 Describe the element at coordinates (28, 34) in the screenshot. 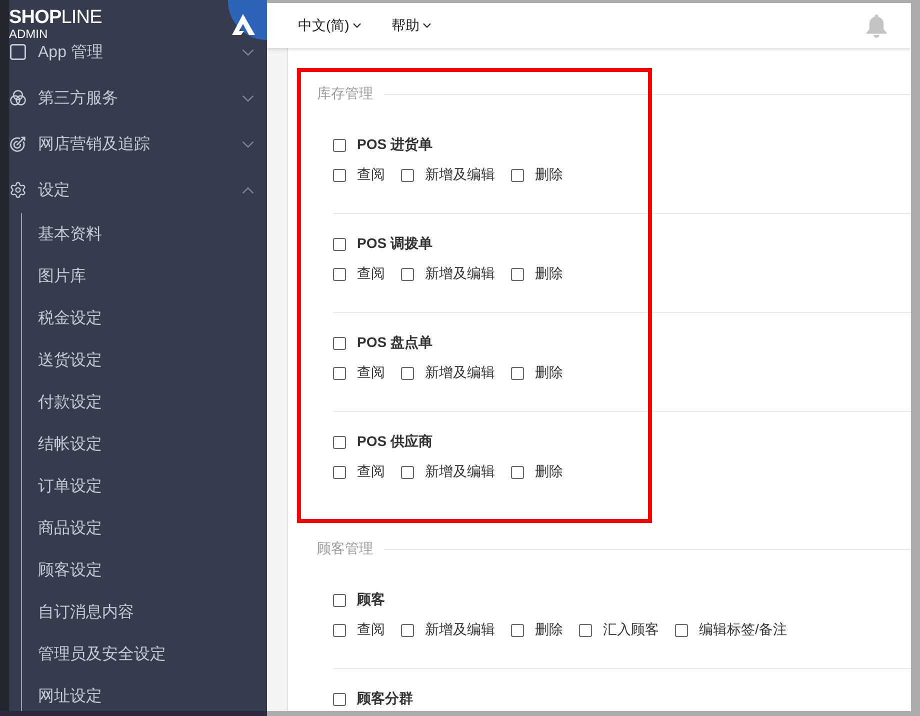

I see `logo-subtitle: ADMIN` at that location.